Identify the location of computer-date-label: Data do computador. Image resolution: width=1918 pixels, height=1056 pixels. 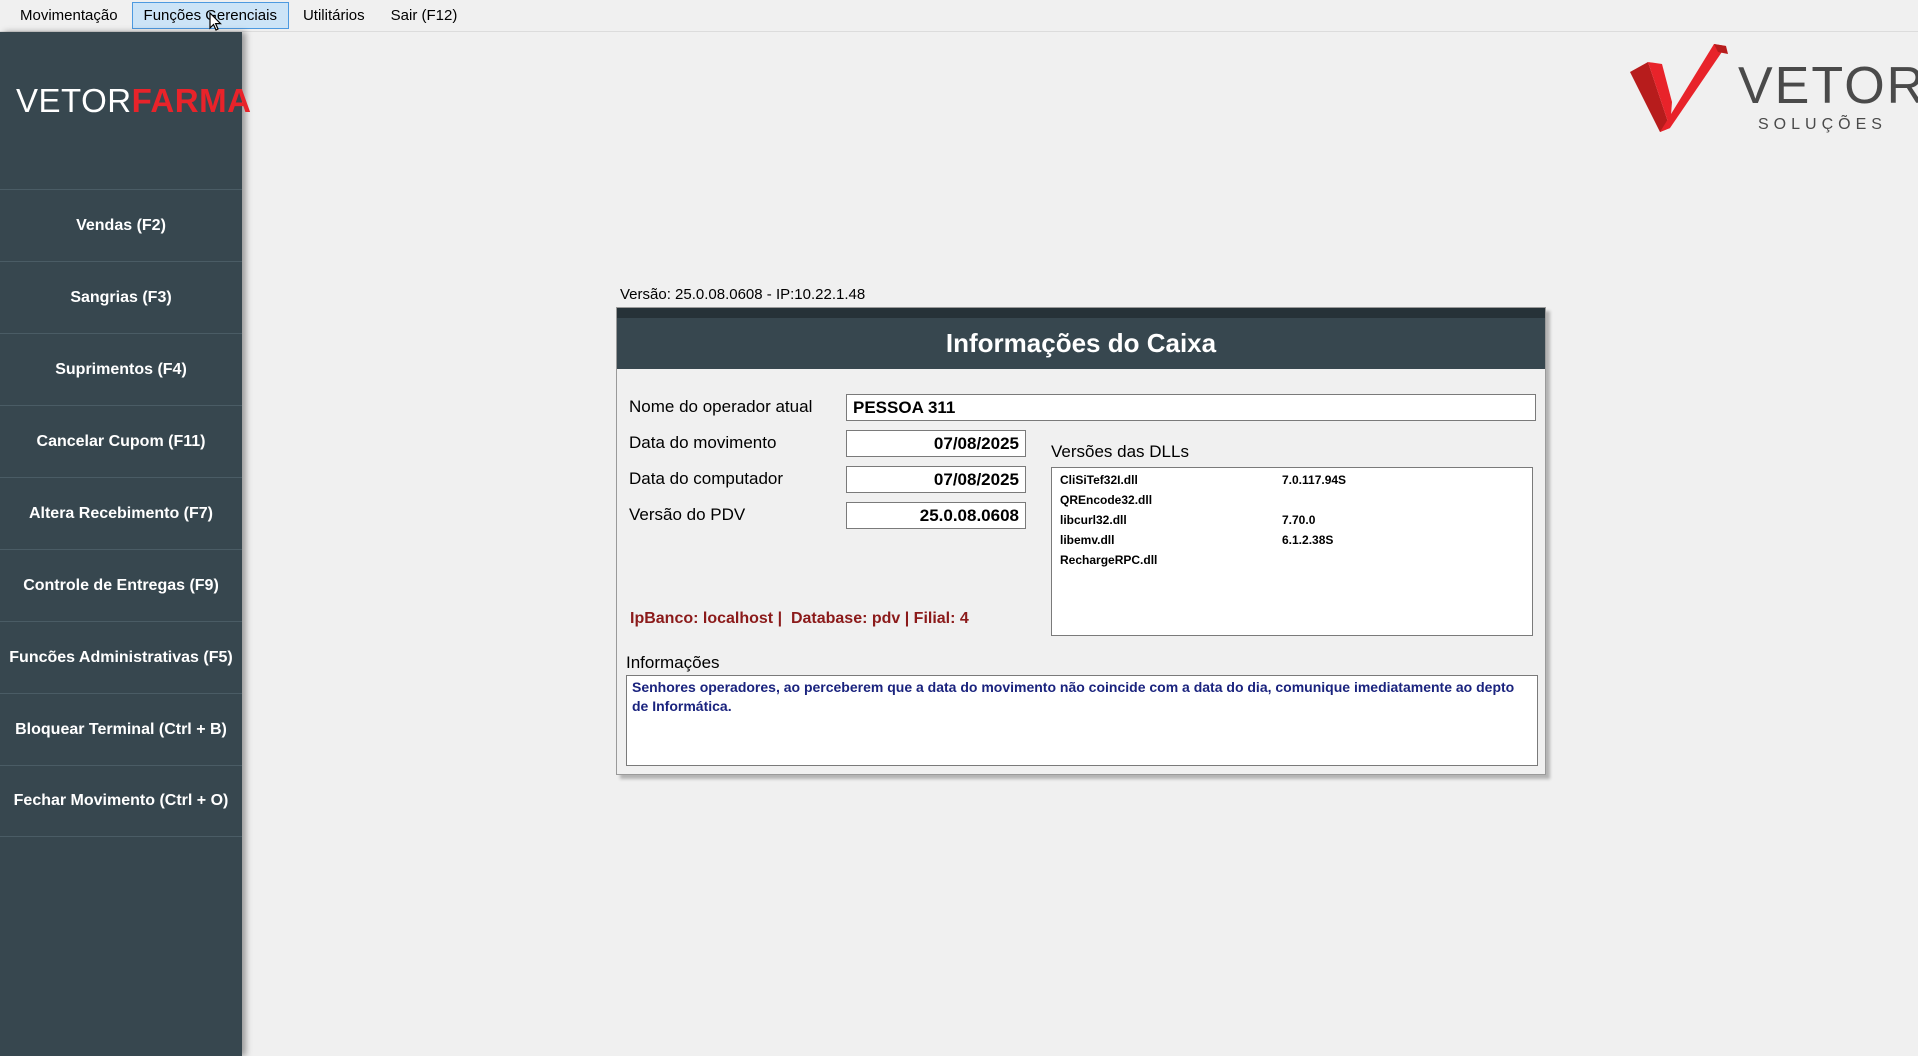
(706, 478).